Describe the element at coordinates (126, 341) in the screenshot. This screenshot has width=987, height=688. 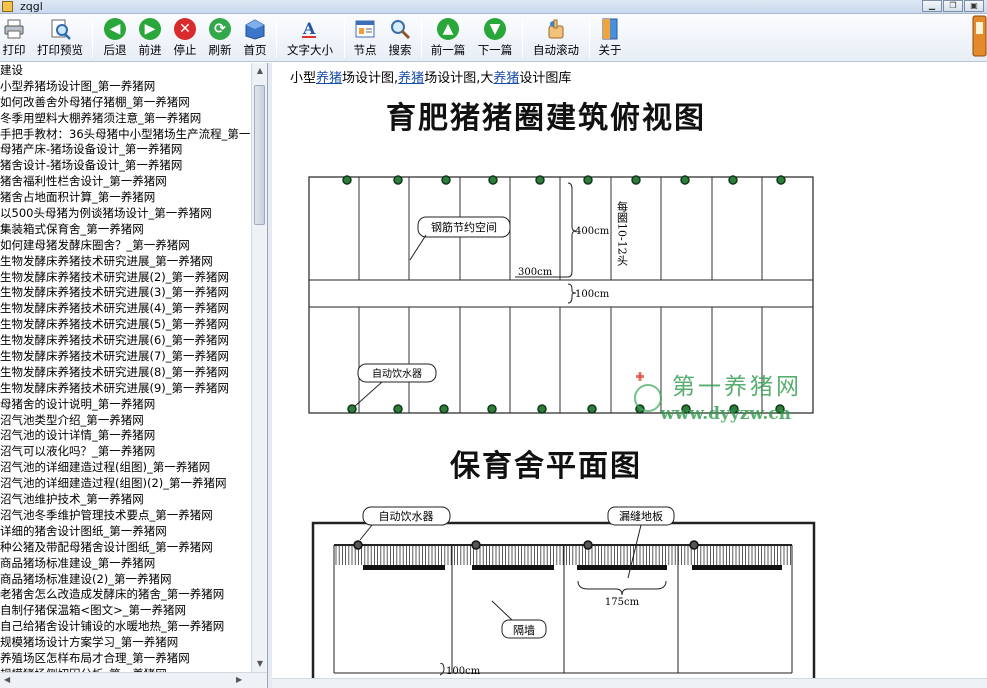
I see `list-item: 生物发酵床养猪技术研究进展(6)_第一养猪网` at that location.